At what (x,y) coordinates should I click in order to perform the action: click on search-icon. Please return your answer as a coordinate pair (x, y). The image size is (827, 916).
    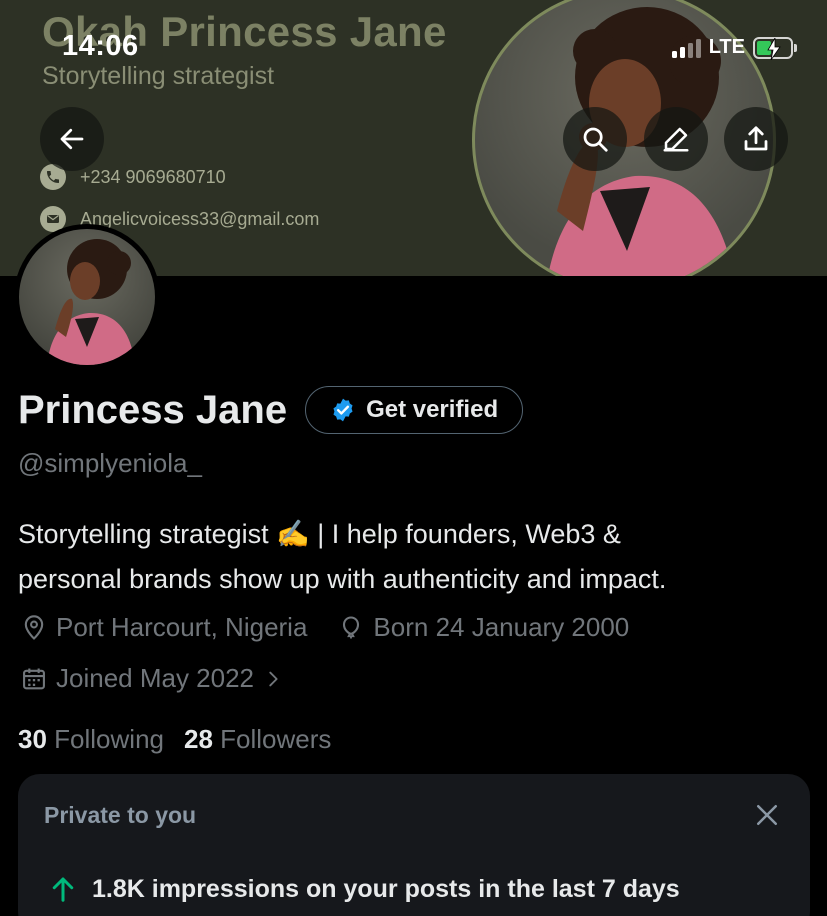
    Looking at the image, I should click on (595, 139).